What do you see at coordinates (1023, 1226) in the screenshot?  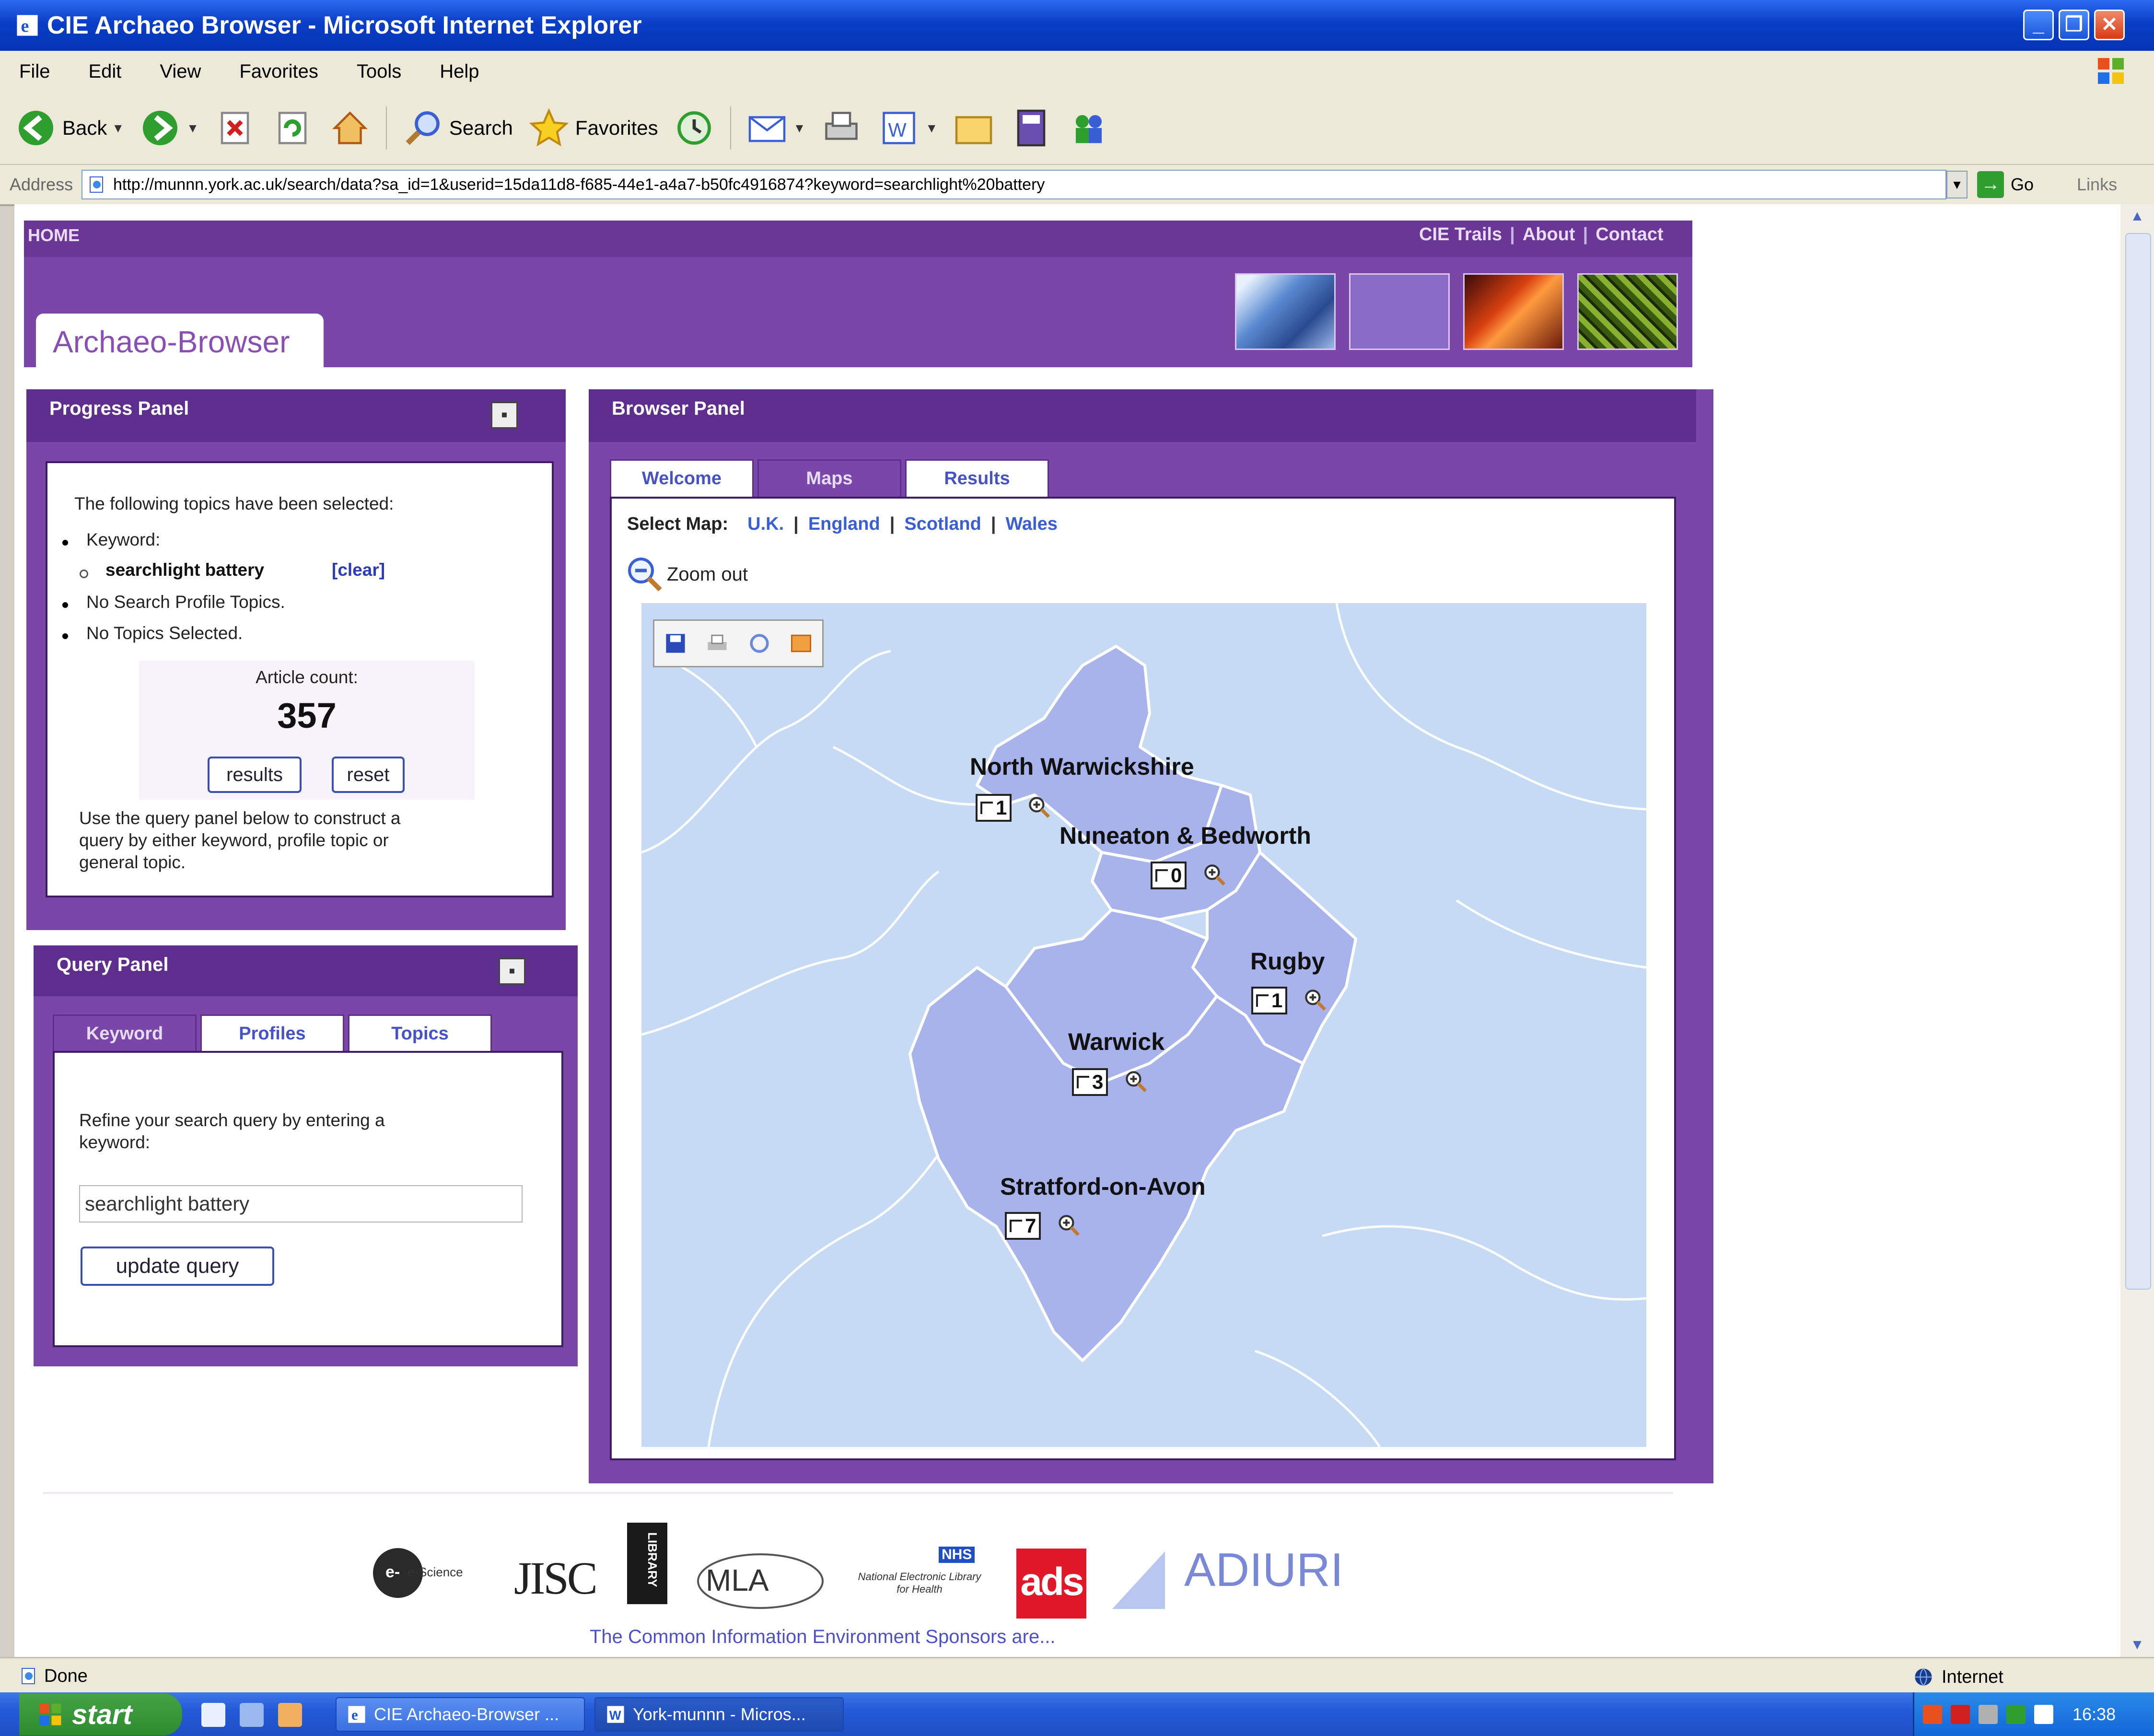 I see `region-count-stratford-on-avon: 7` at bounding box center [1023, 1226].